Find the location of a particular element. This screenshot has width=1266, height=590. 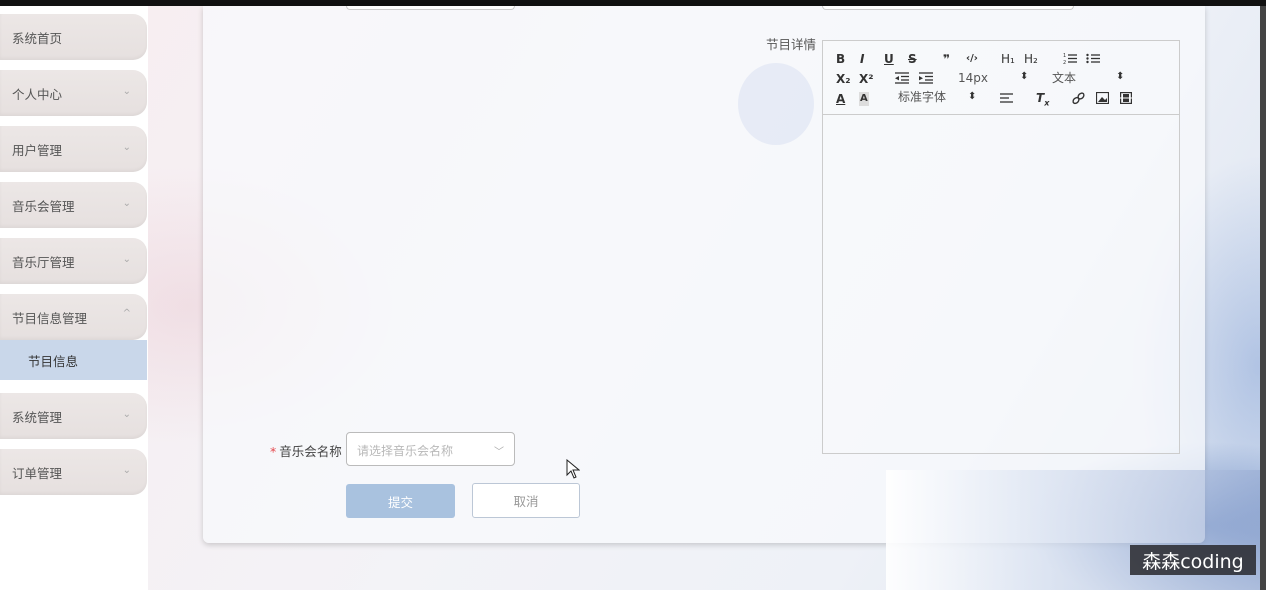

strikethrough-button: S is located at coordinates (912, 59).